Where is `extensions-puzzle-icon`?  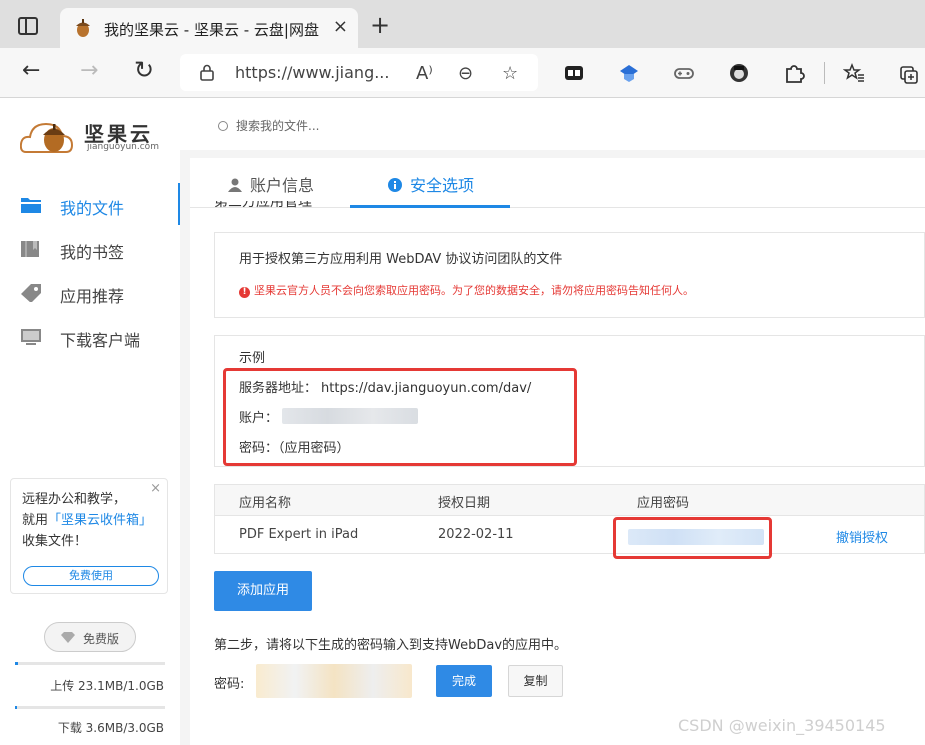
extensions-puzzle-icon is located at coordinates (794, 73).